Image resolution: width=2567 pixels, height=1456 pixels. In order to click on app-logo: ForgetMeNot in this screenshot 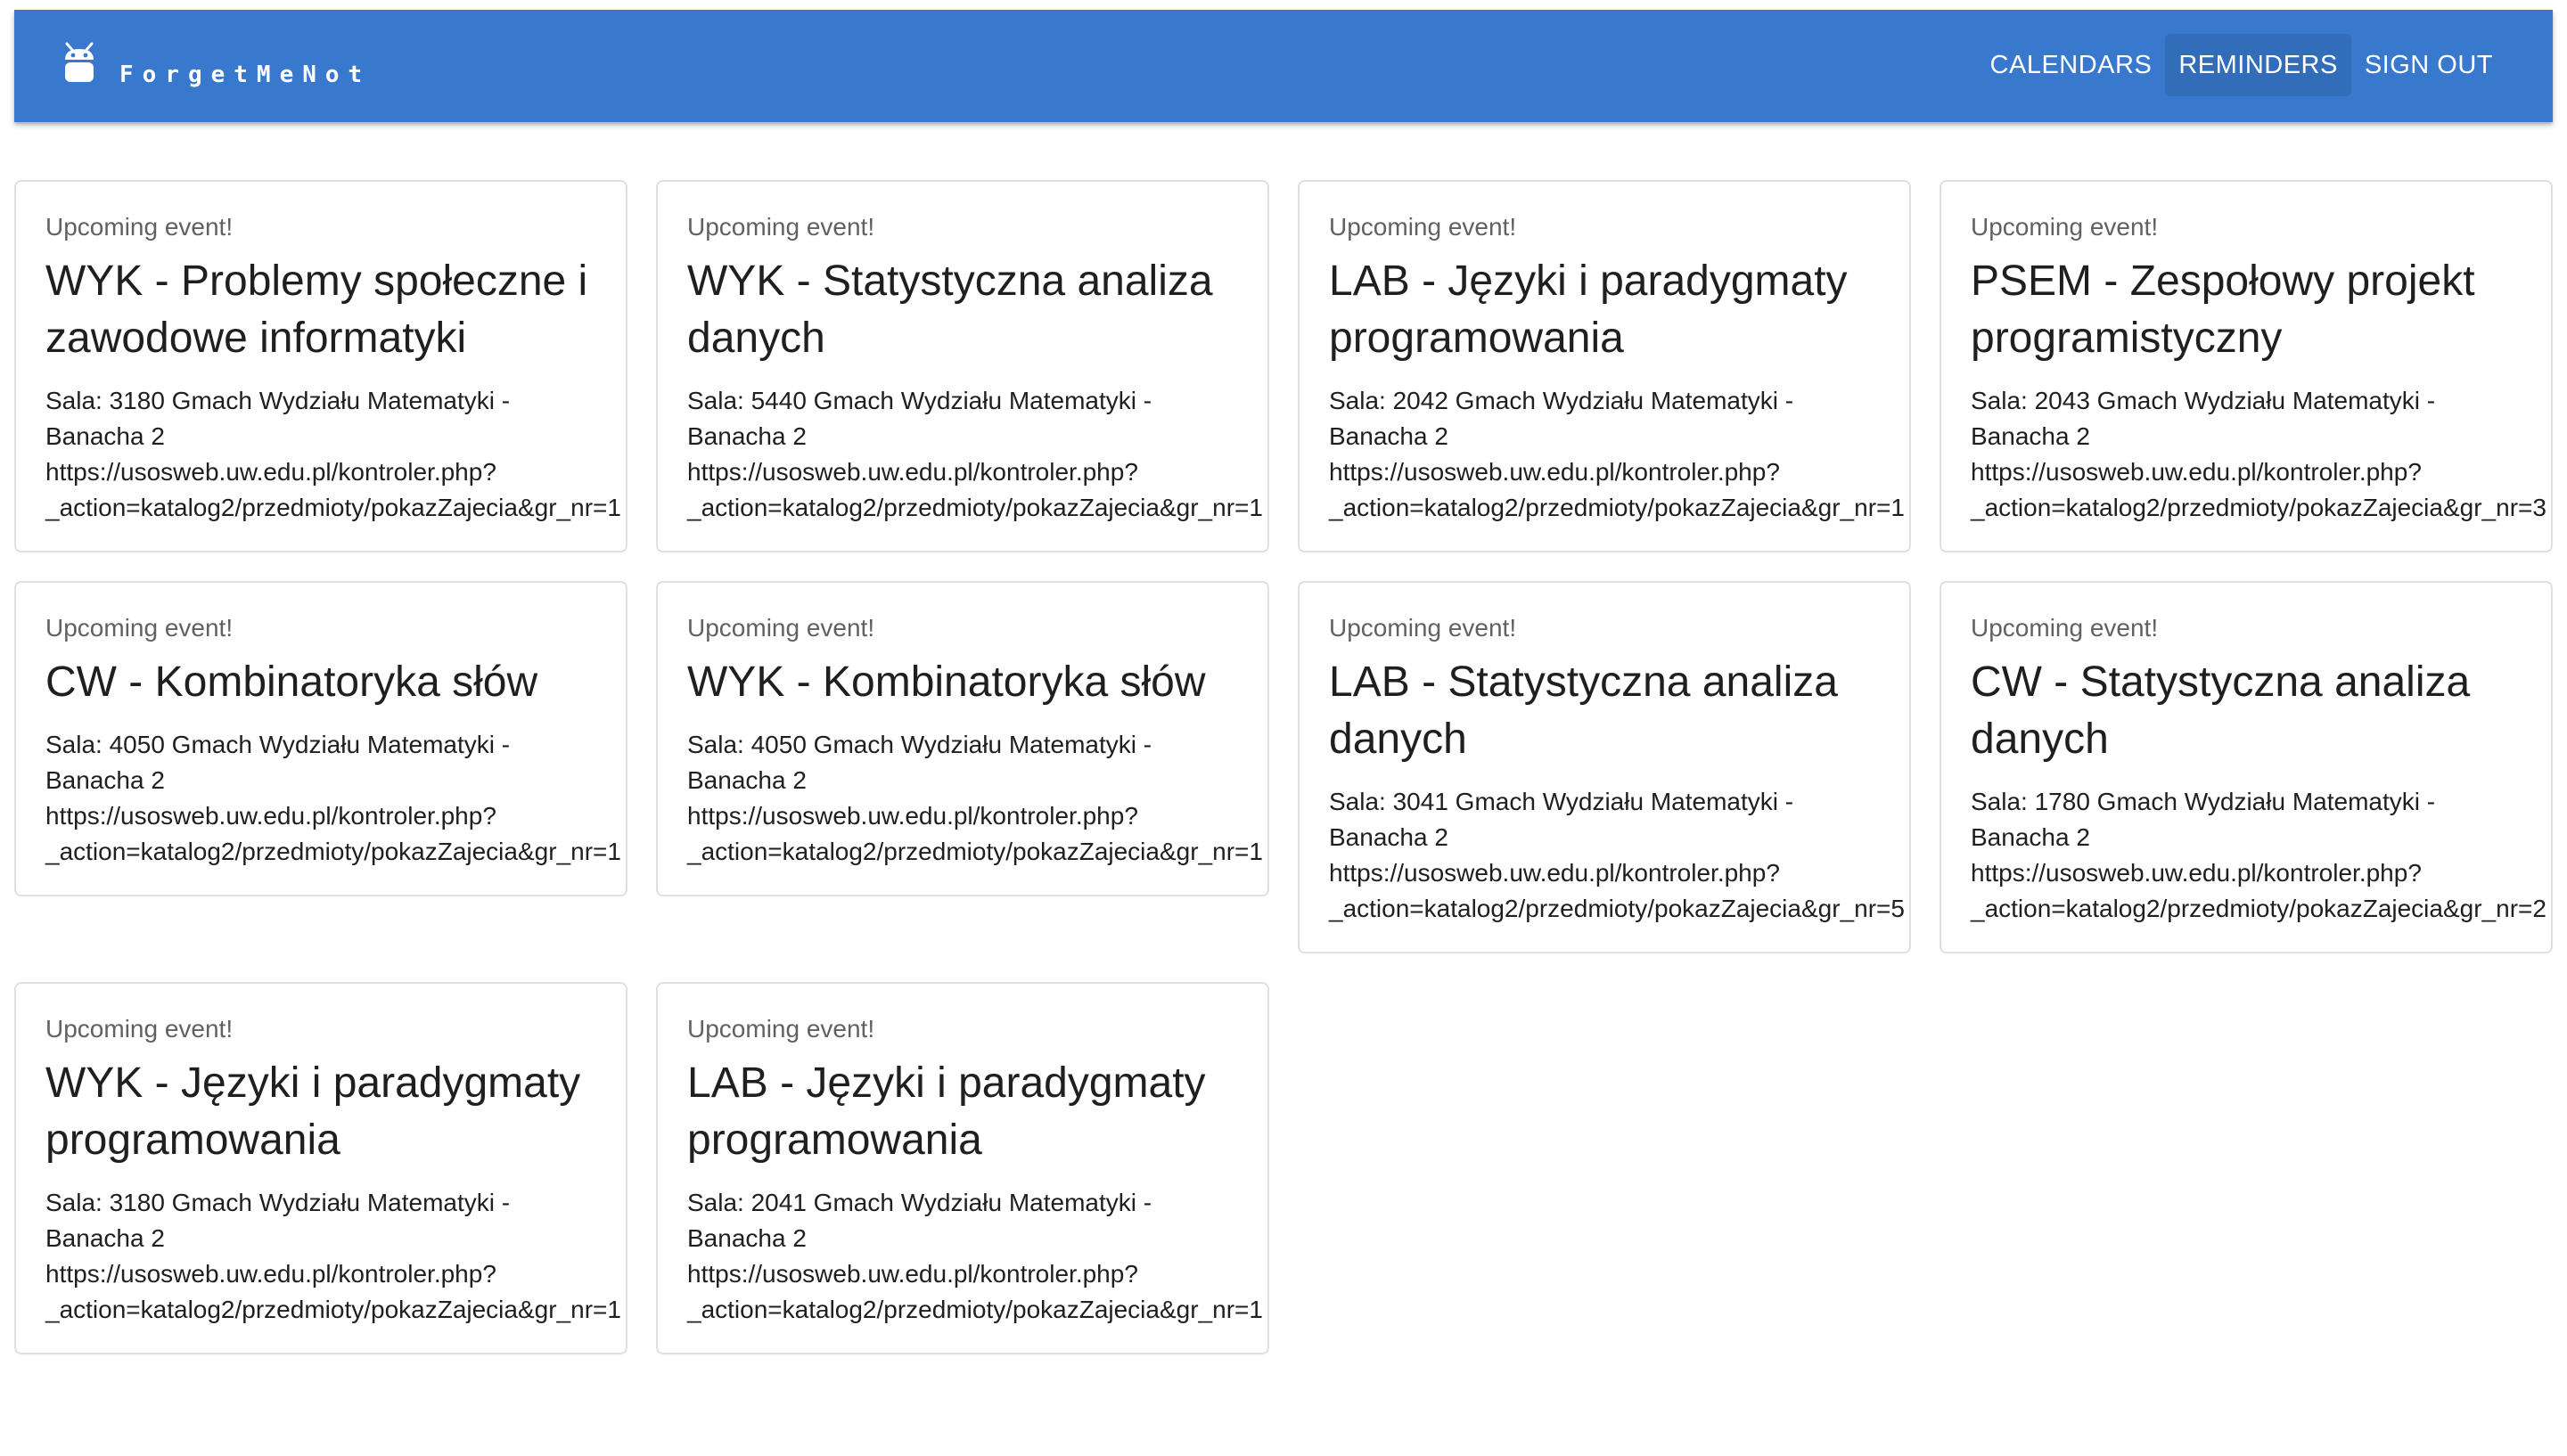, I will do `click(217, 63)`.